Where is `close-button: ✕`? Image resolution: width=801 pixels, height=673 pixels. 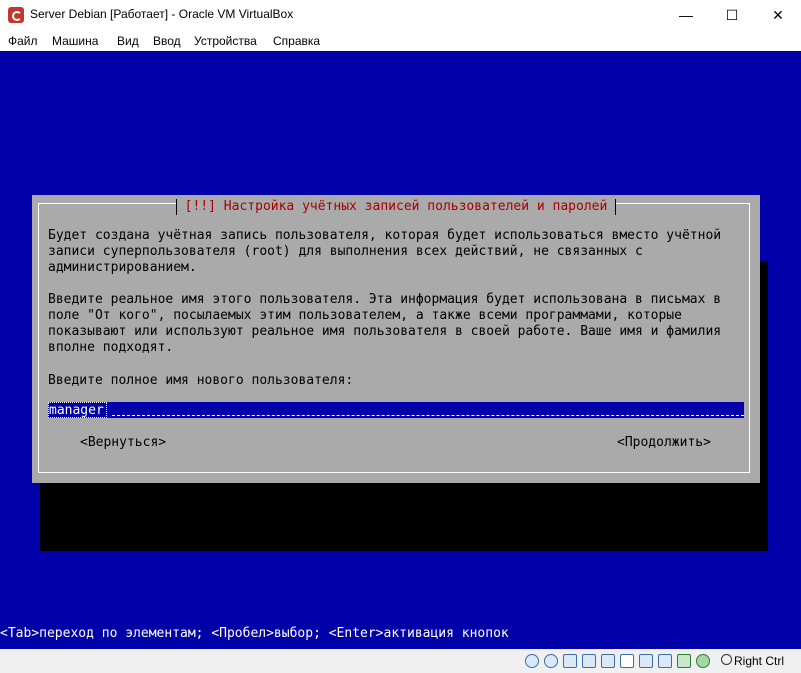
close-button: ✕ is located at coordinates (778, 15).